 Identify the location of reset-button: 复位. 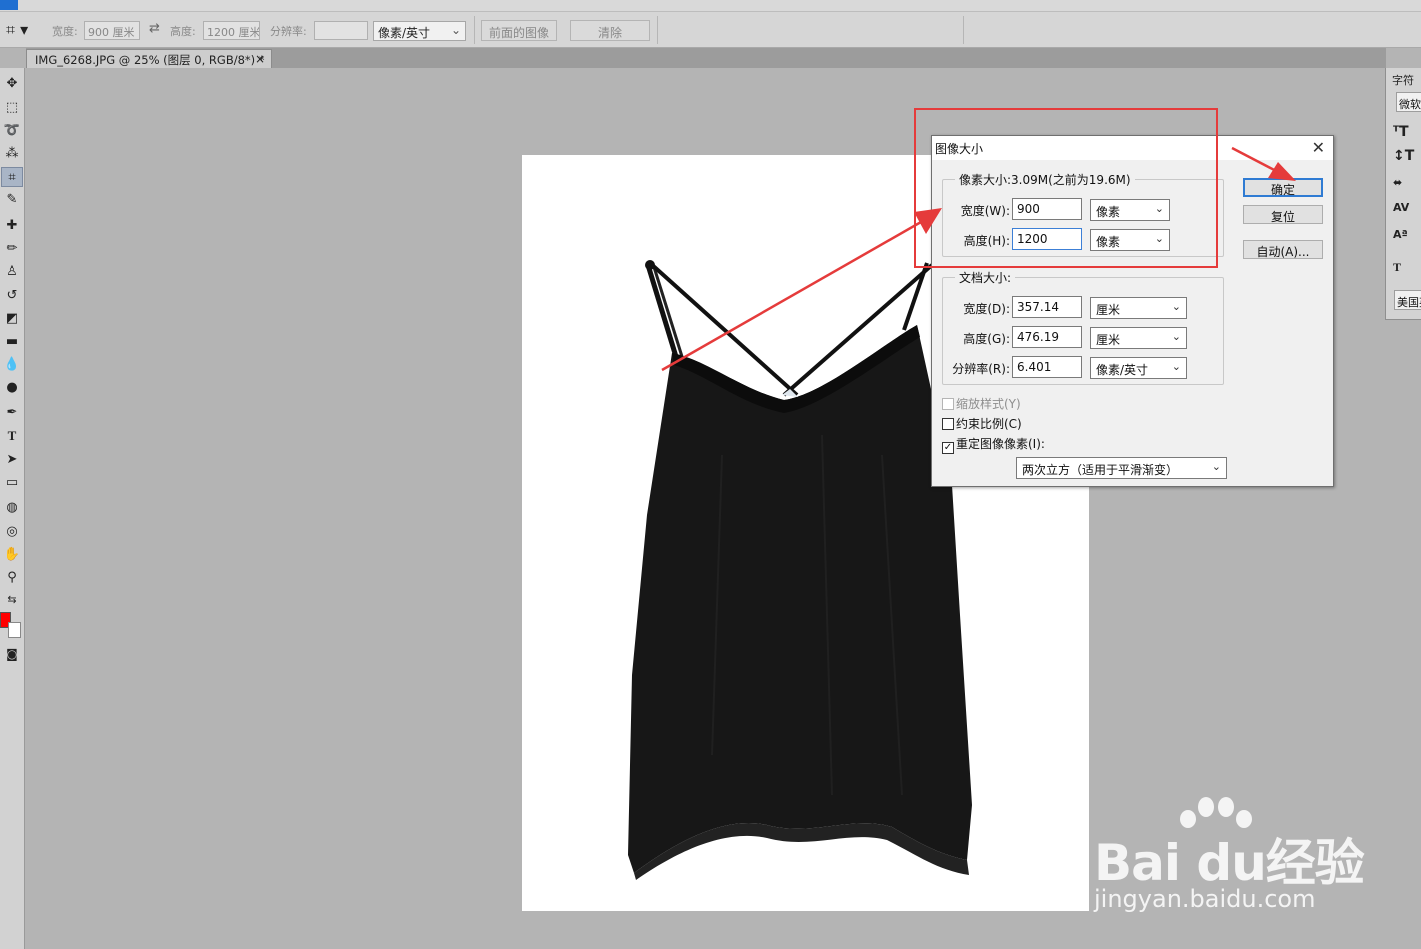
(1283, 214).